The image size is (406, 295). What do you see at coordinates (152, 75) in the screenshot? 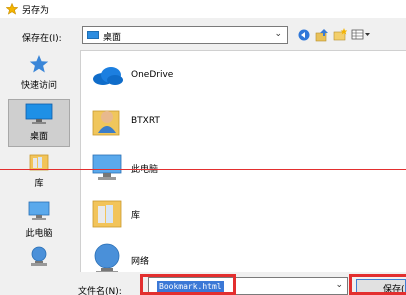
I see `file-name: OneDrive` at bounding box center [152, 75].